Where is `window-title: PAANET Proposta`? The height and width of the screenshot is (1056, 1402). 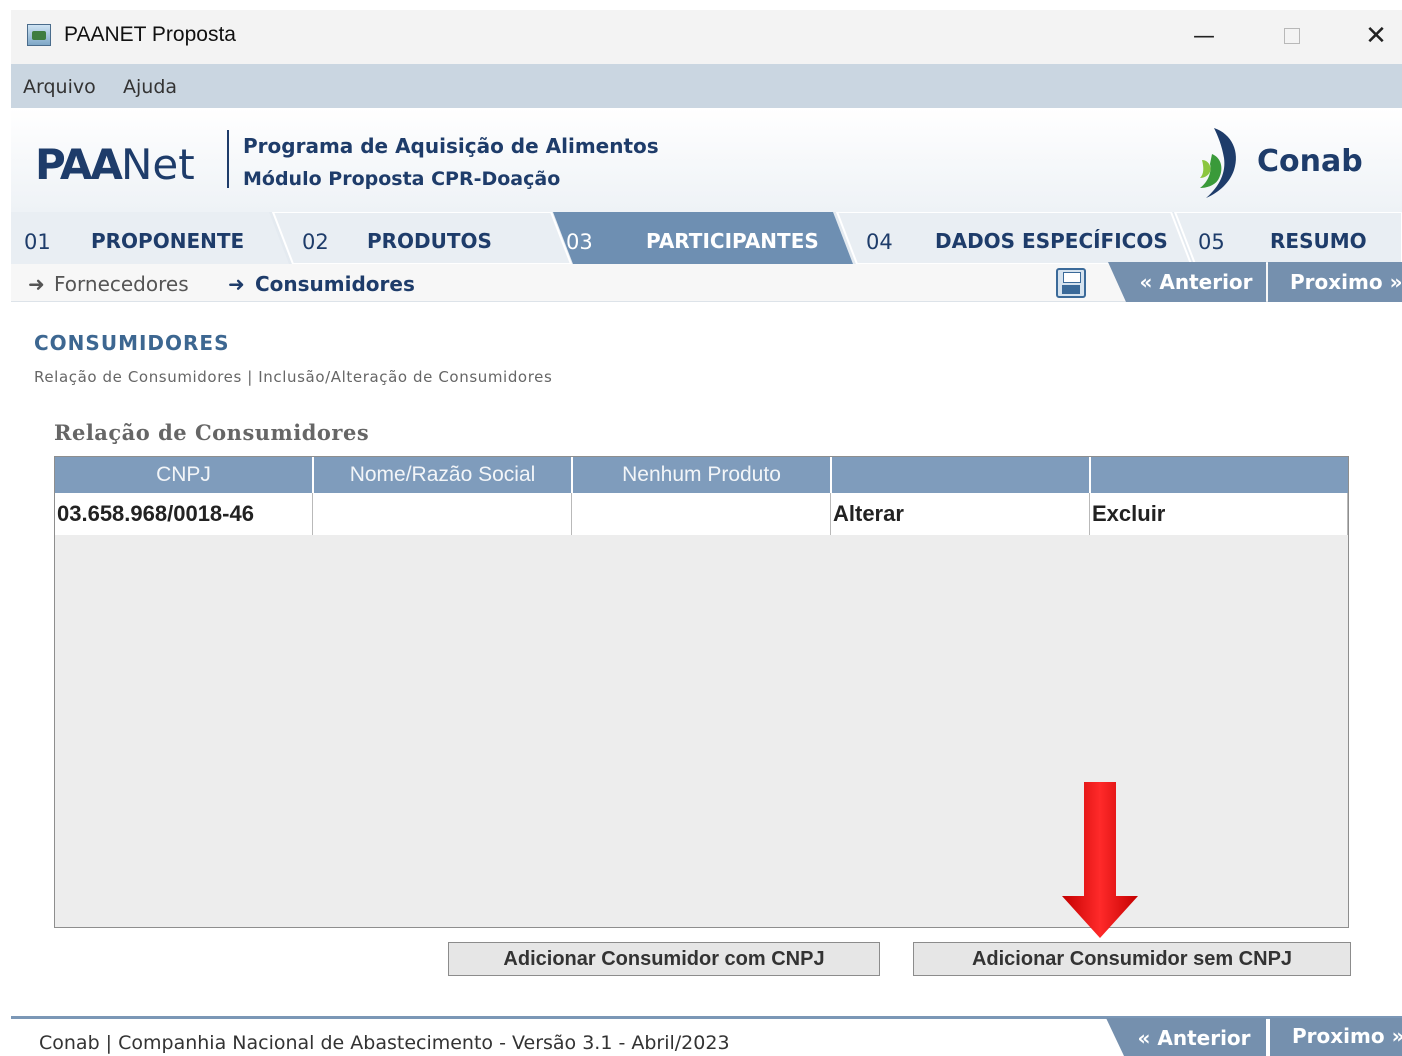
window-title: PAANET Proposta is located at coordinates (150, 34).